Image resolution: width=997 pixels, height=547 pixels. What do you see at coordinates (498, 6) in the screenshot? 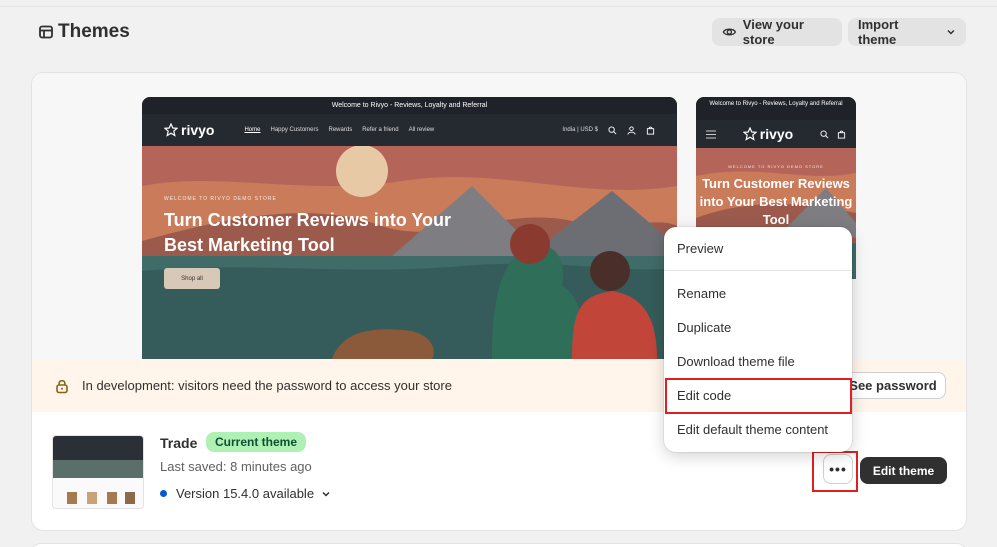
I see `top-divider` at bounding box center [498, 6].